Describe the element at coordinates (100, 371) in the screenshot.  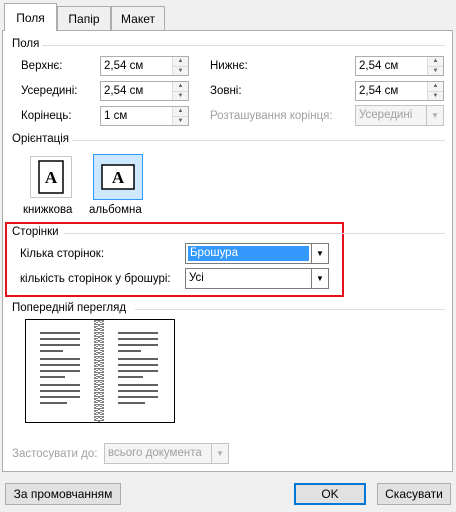
I see `booklet-preview` at that location.